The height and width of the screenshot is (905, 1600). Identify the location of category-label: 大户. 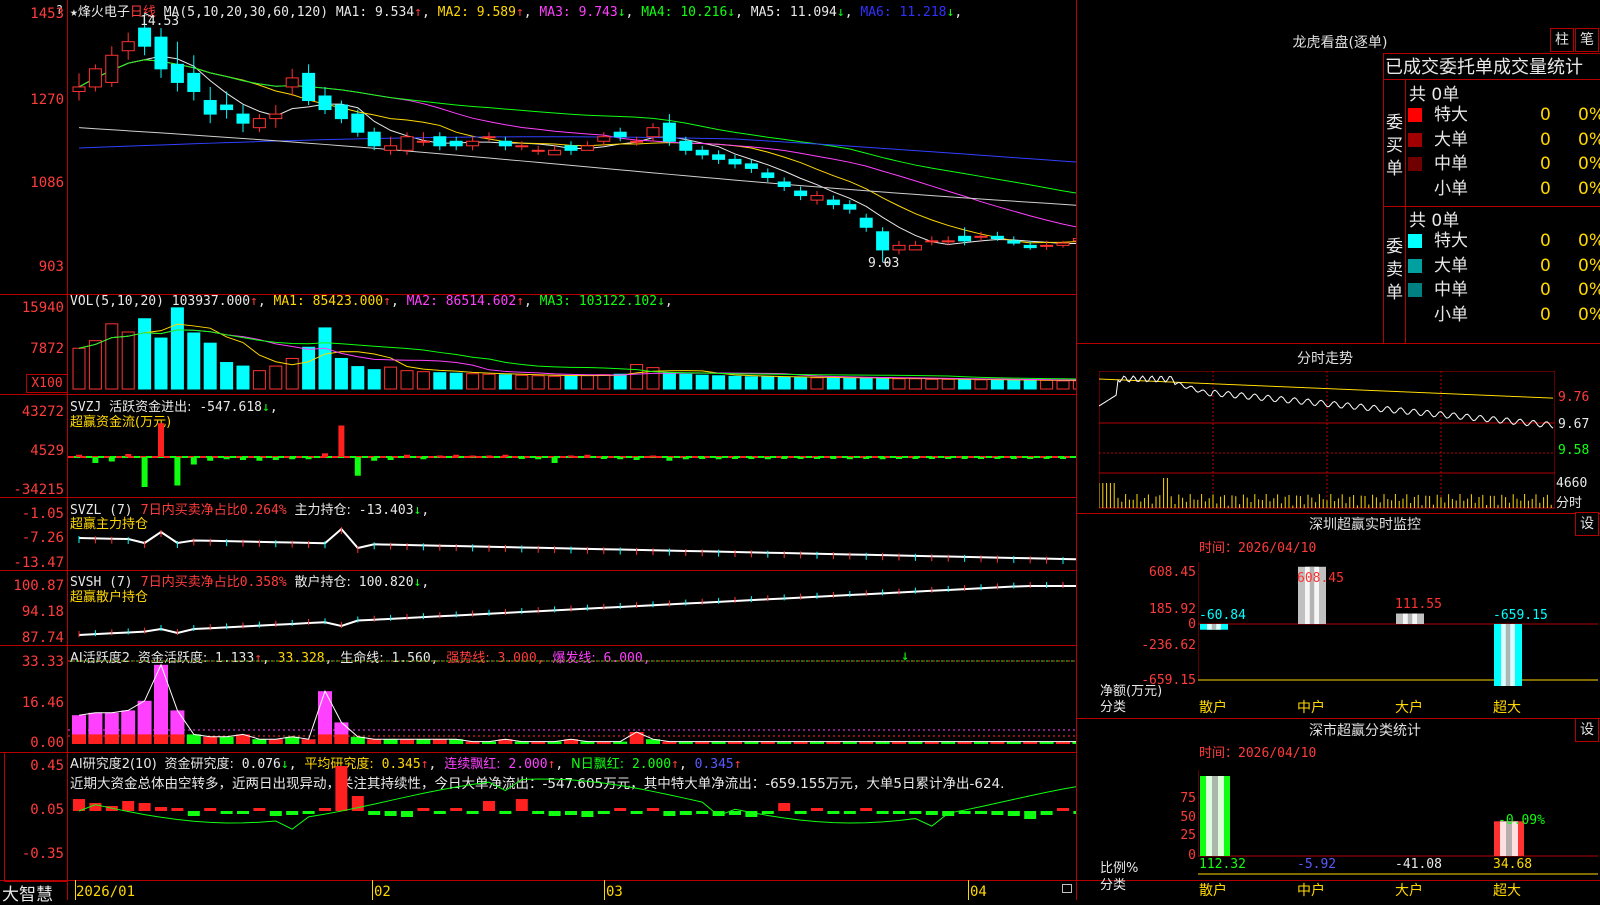
(1409, 891).